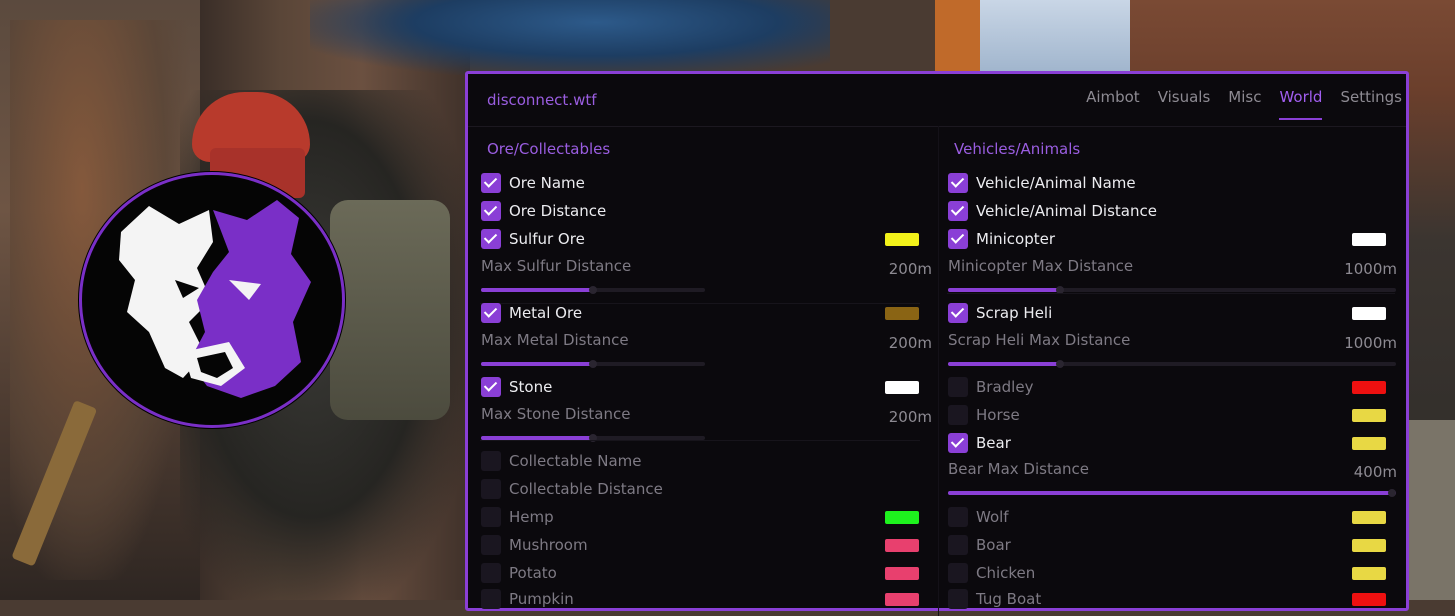  What do you see at coordinates (1172, 290) in the screenshot?
I see `minicopter-max-distance-slider` at bounding box center [1172, 290].